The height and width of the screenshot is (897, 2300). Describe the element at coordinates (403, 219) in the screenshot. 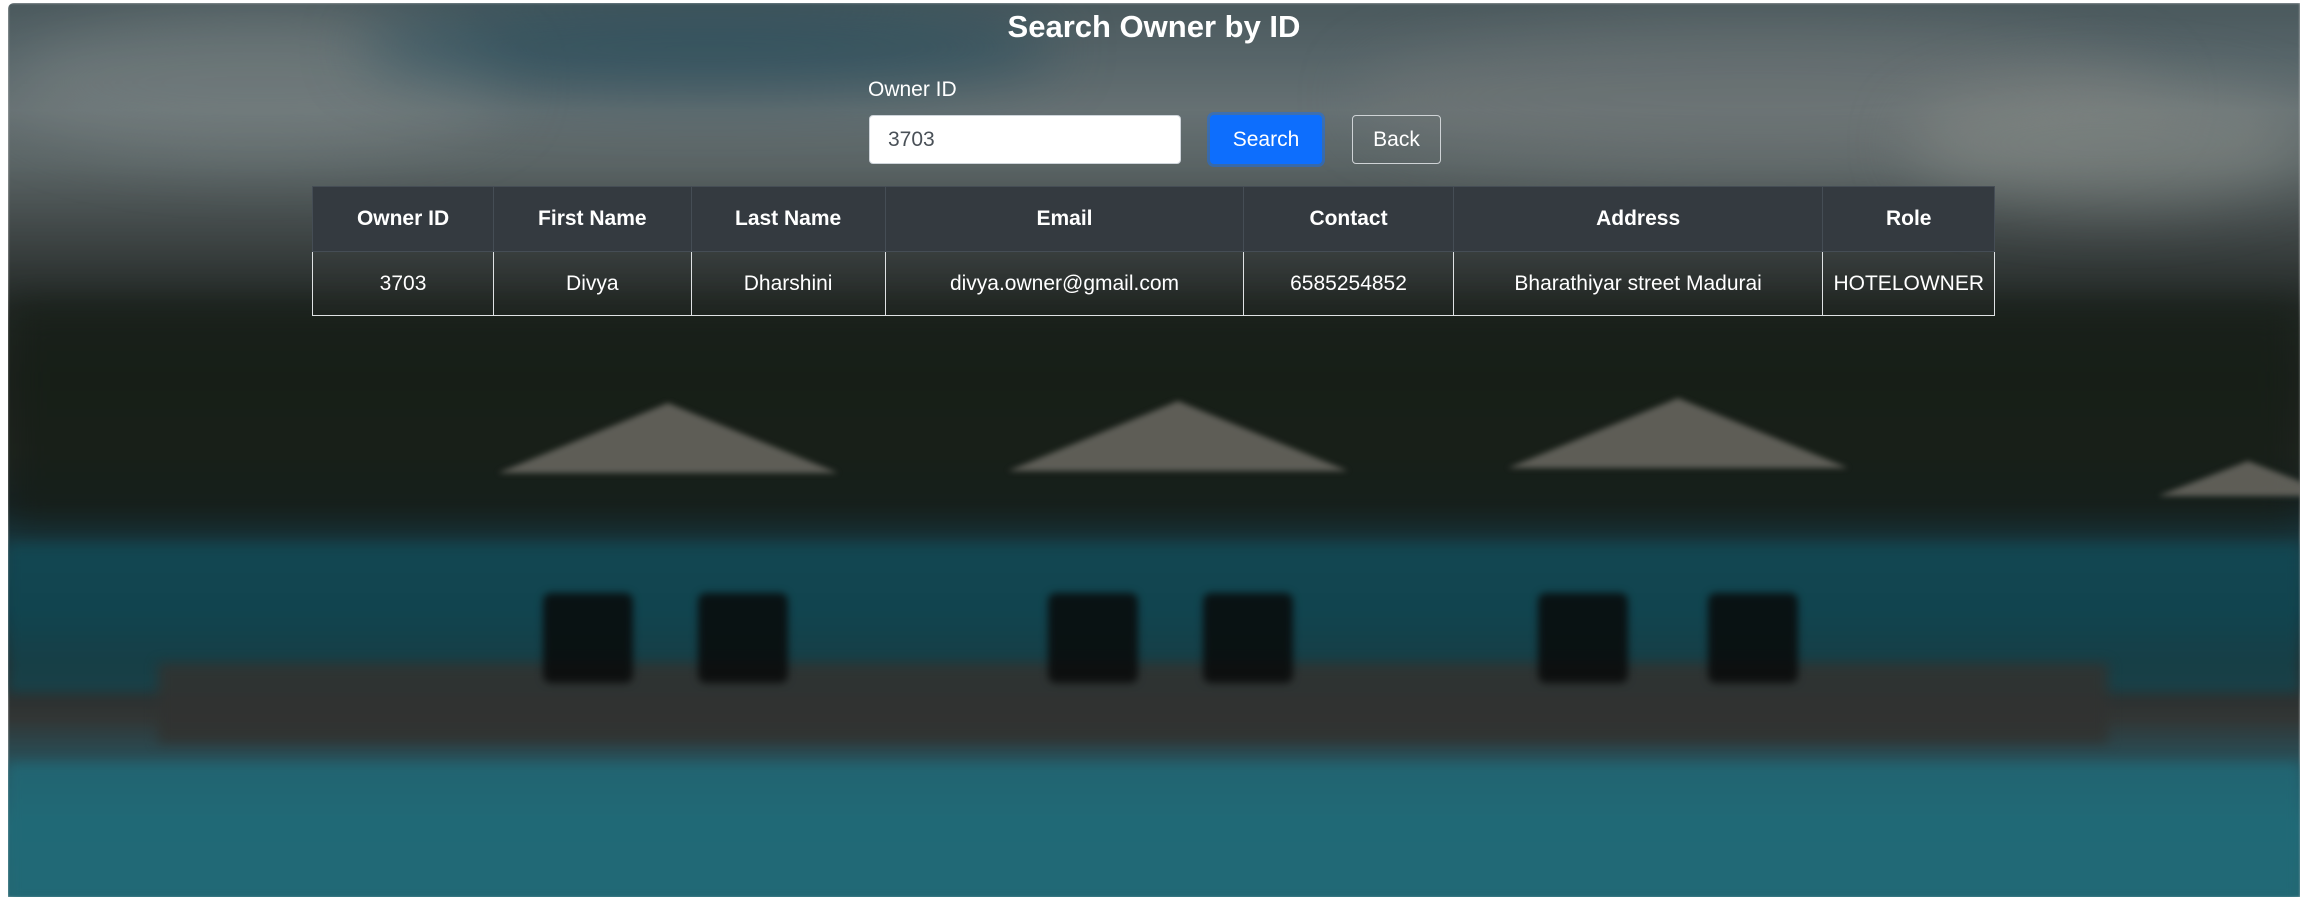

I see `column-header-owner-id: Owner ID` at that location.